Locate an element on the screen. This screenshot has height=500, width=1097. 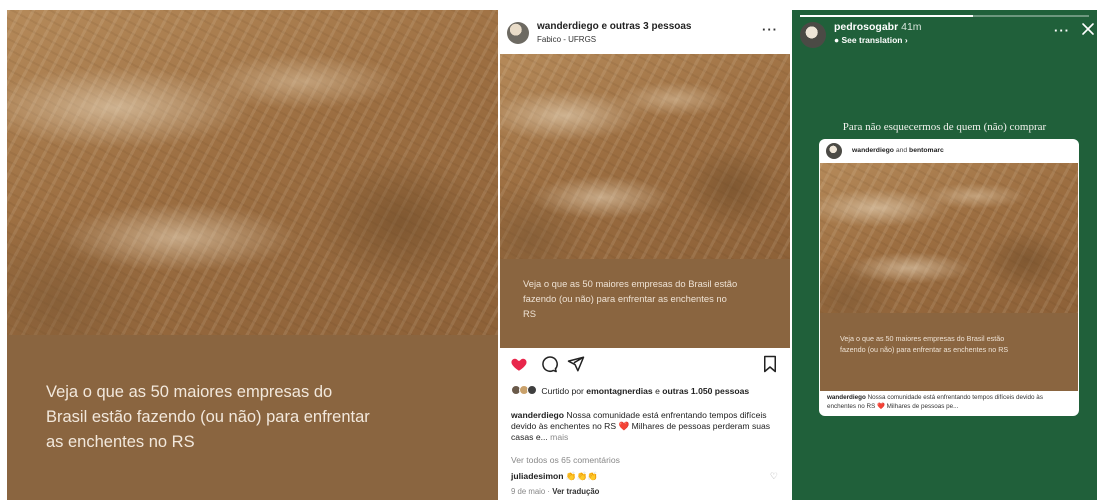
likes-mid: e is located at coordinates (657, 391).